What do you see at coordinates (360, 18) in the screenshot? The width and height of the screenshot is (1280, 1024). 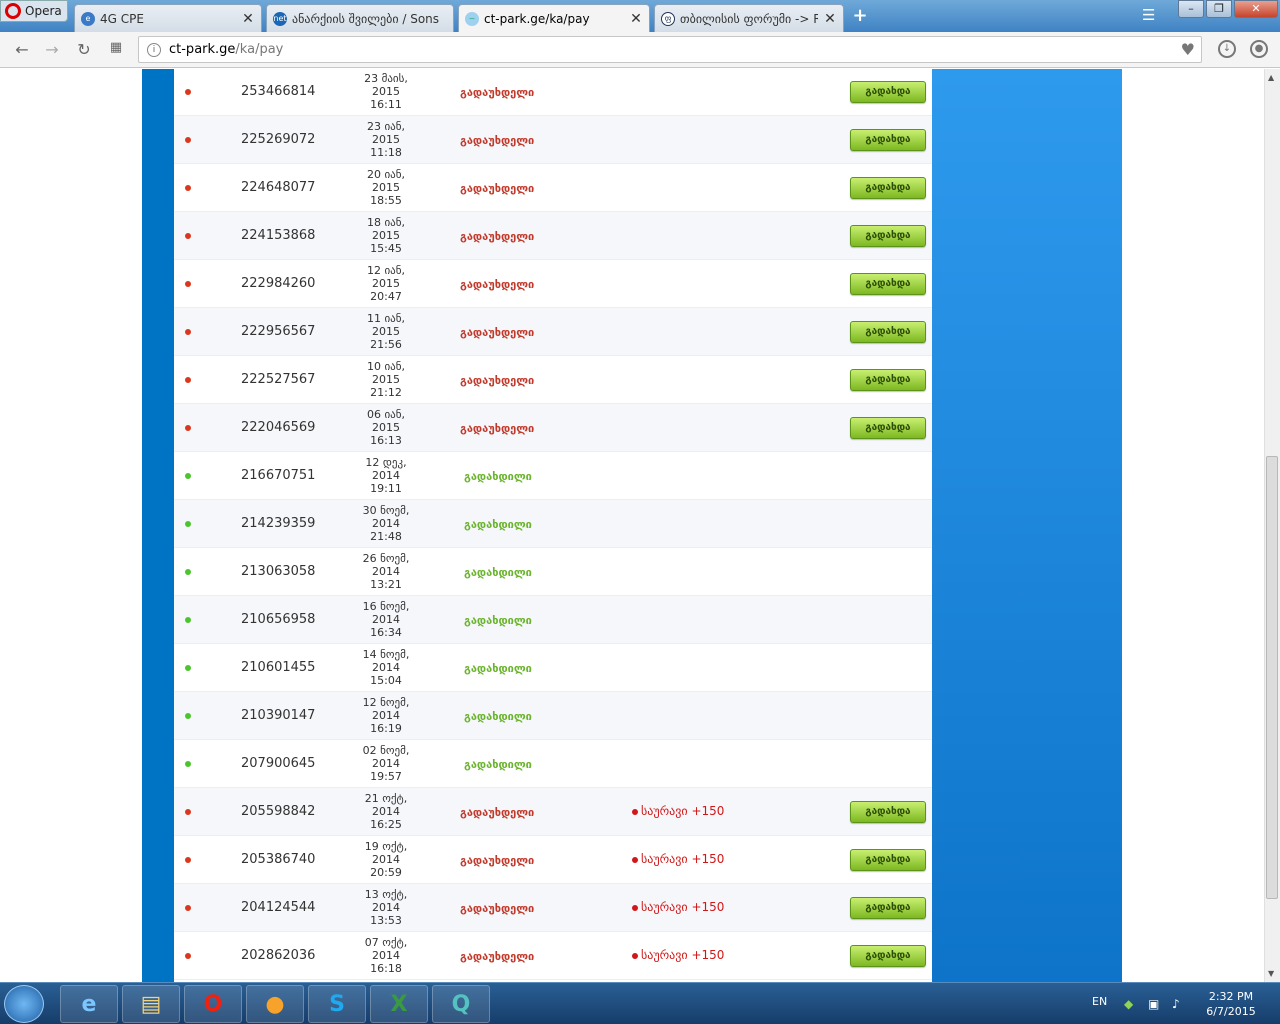 I see `tab-sons-of-anarchy: net ანარქიის შვილები / Sons` at bounding box center [360, 18].